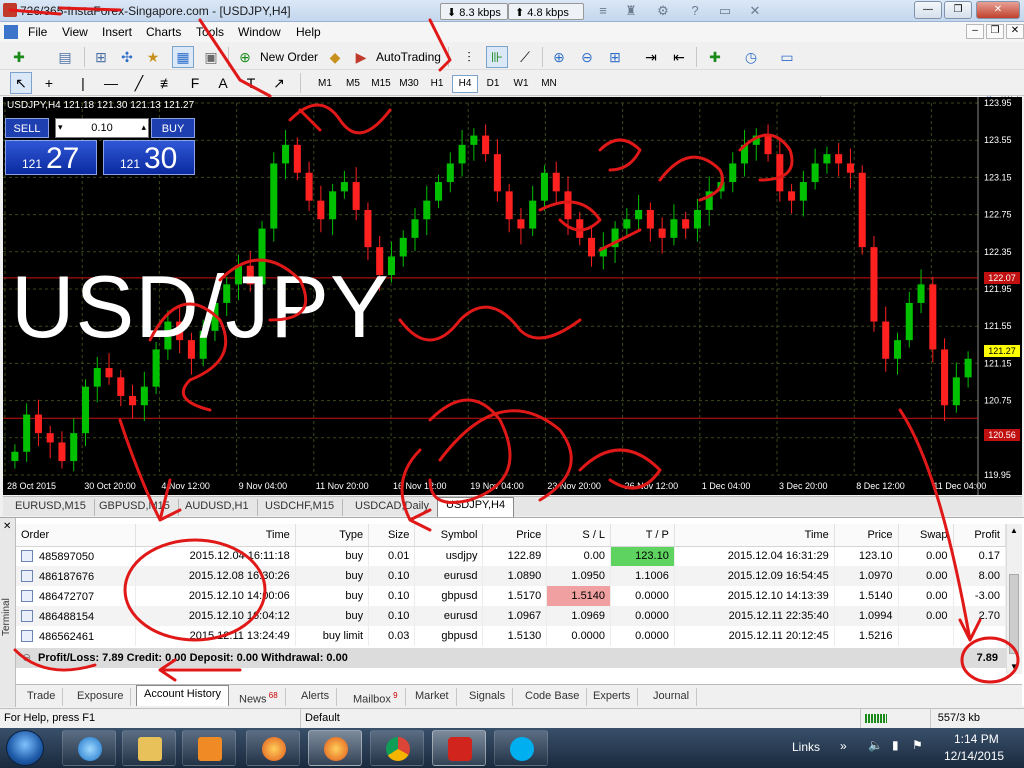  Describe the element at coordinates (1014, 666) in the screenshot. I see `scroll-down-icon: ▼` at that location.